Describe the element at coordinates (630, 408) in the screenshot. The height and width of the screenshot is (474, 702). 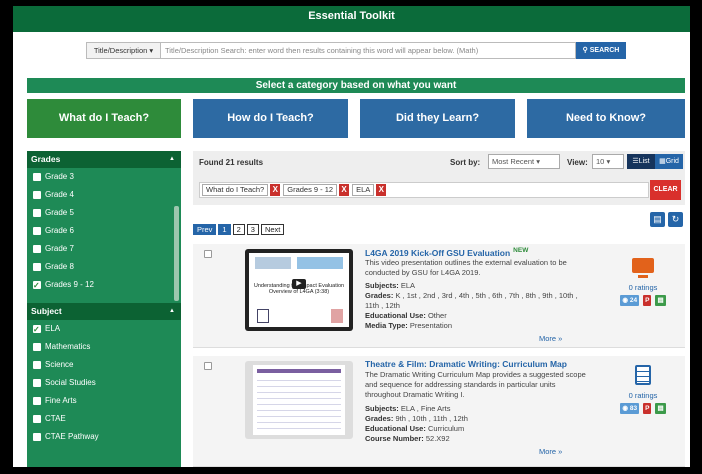
I see `views-count-badge: ◉ 83` at that location.